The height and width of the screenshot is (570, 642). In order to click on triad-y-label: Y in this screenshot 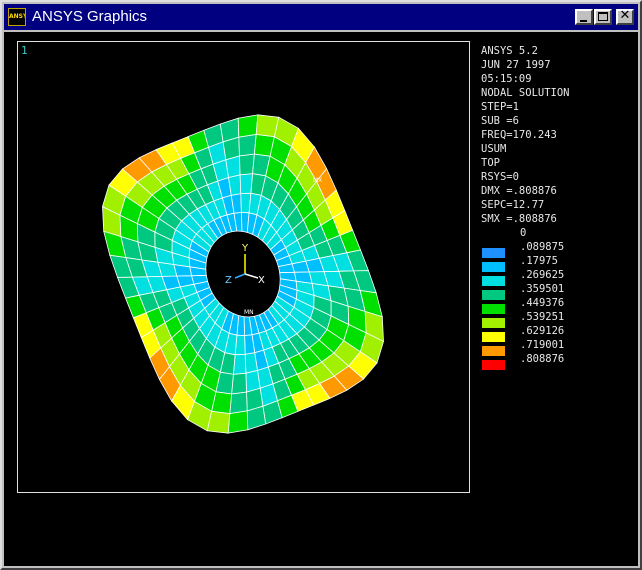, I will do `click(245, 248)`.